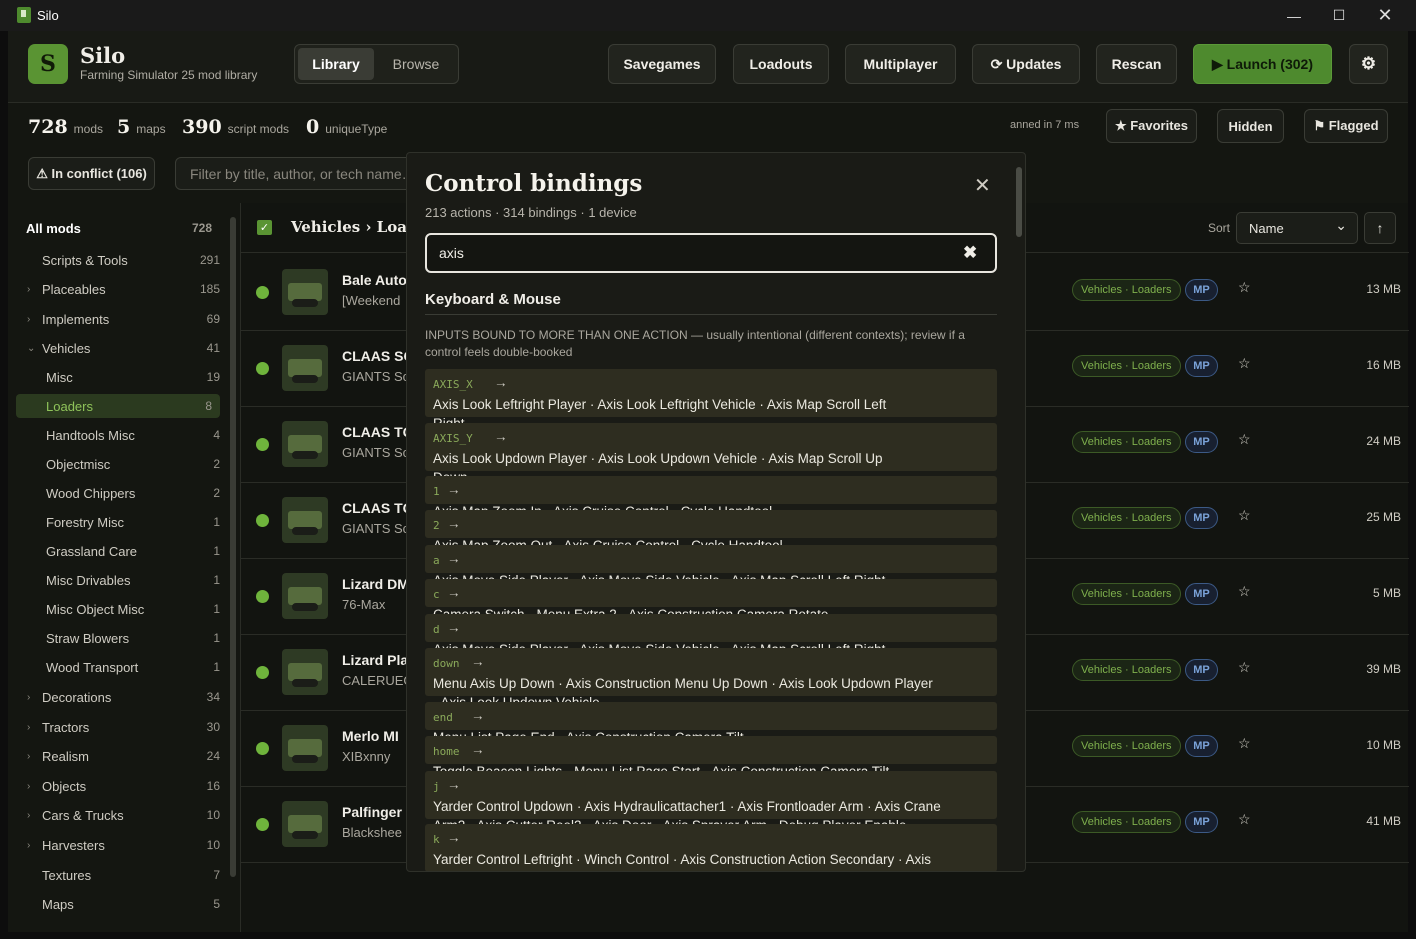 The image size is (1416, 939). What do you see at coordinates (133, 609) in the screenshot?
I see `sidebar-item-misc-object-misc: Misc Object Misc 1` at bounding box center [133, 609].